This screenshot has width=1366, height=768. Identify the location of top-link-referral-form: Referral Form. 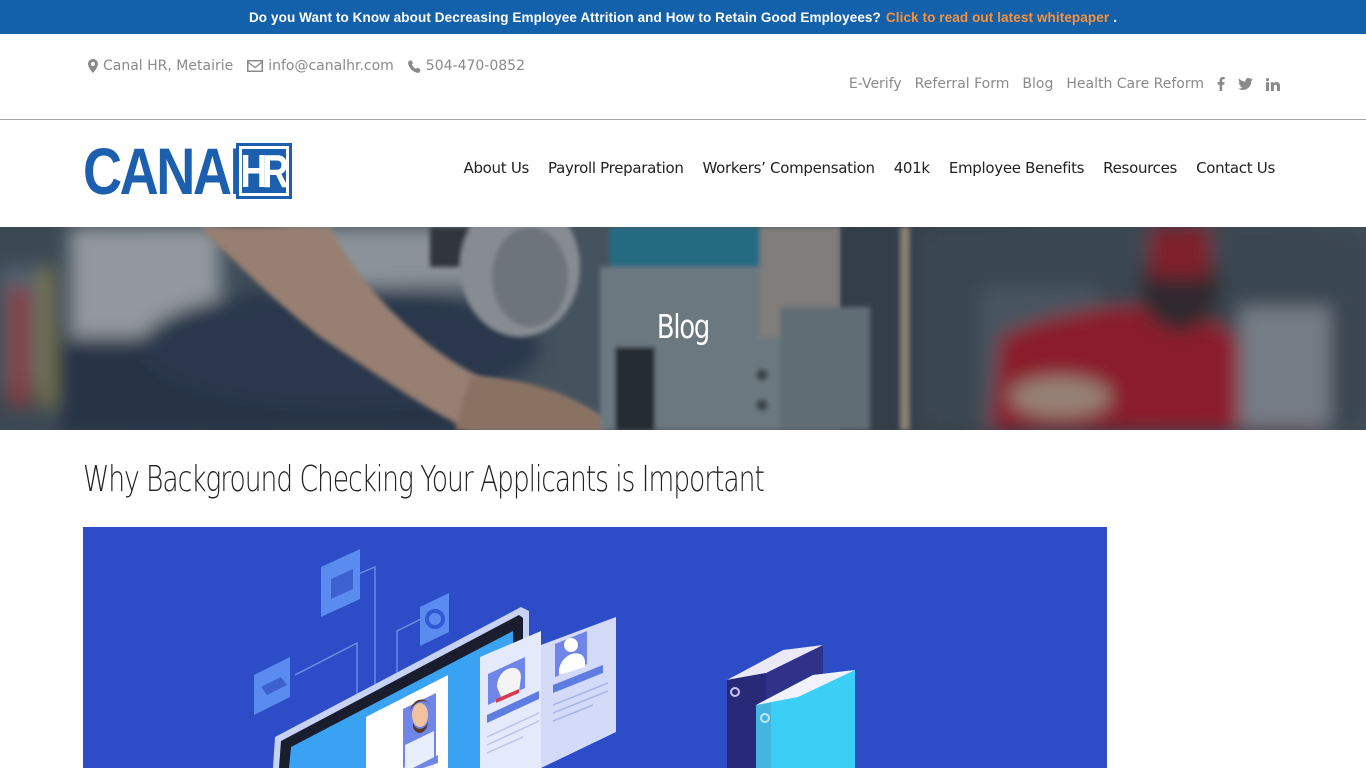
(962, 84).